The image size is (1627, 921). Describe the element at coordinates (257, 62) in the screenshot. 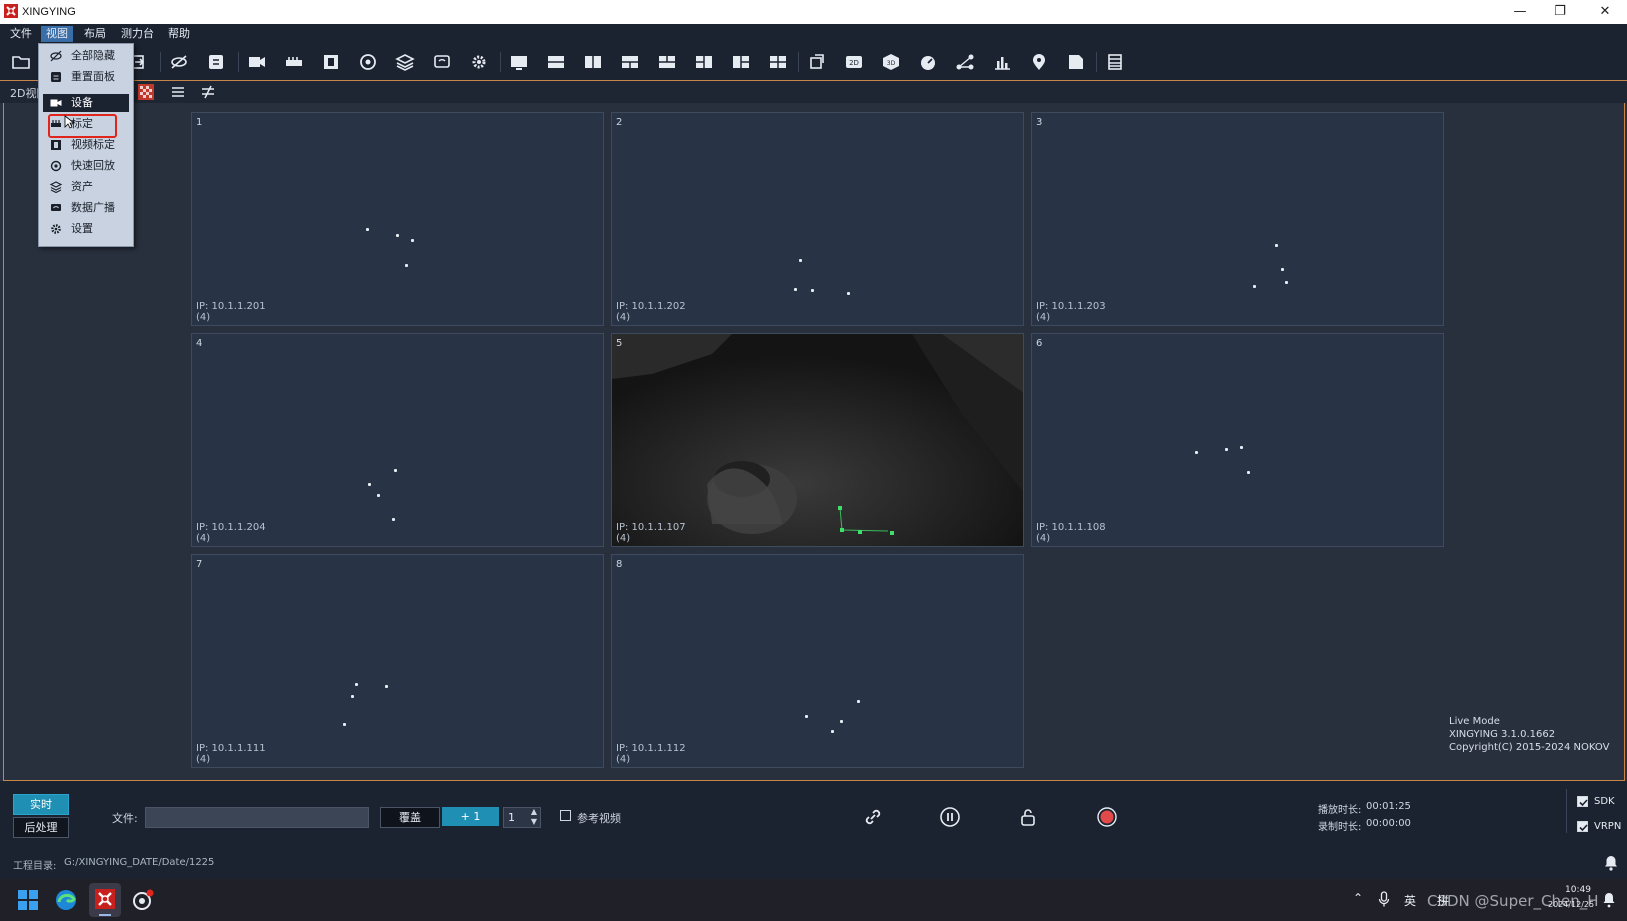

I see `camera-device-icon` at that location.